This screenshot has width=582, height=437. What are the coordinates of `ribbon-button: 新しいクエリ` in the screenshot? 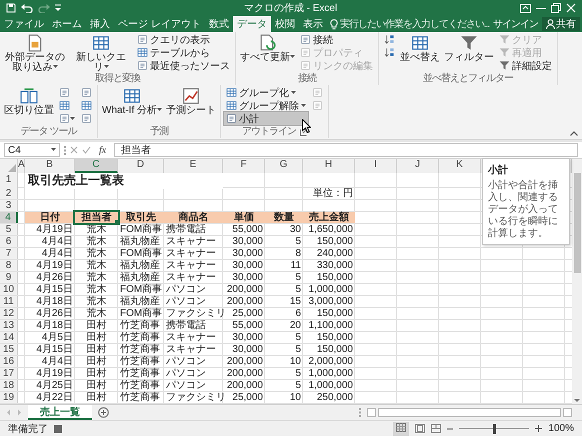 It's located at (101, 53).